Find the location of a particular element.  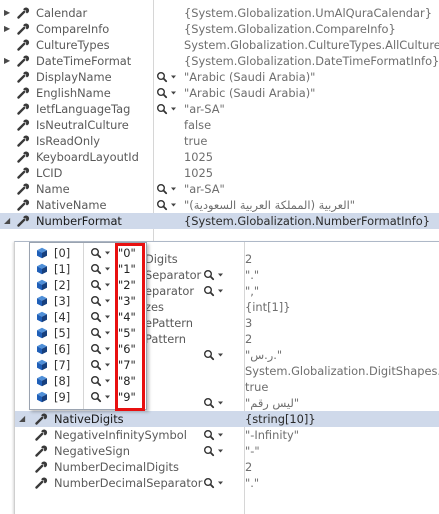

property-value: "-" is located at coordinates (252, 451).